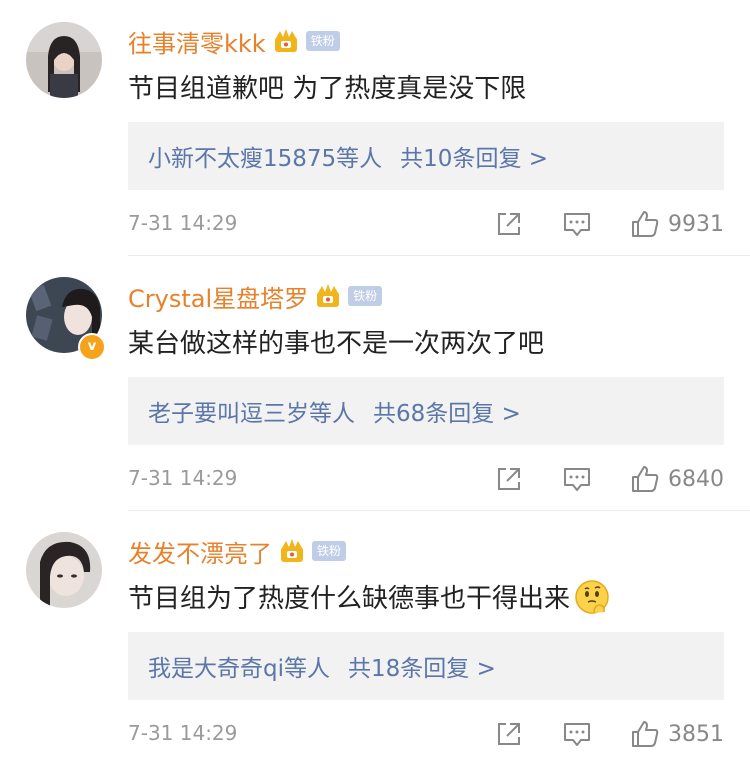 This screenshot has width=750, height=765. Describe the element at coordinates (696, 734) in the screenshot. I see `like-count: 3851` at that location.